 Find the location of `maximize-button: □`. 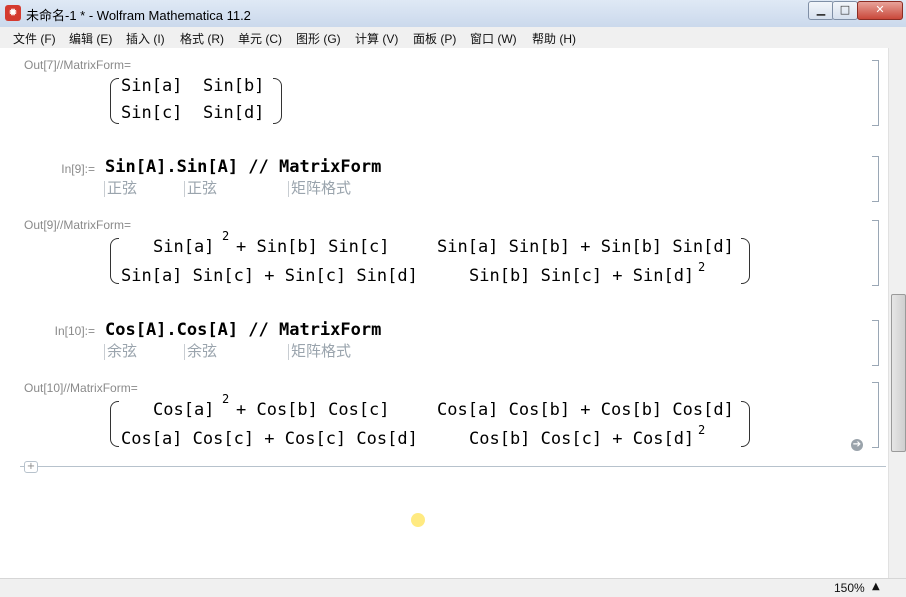

maximize-button: □ is located at coordinates (845, 10).